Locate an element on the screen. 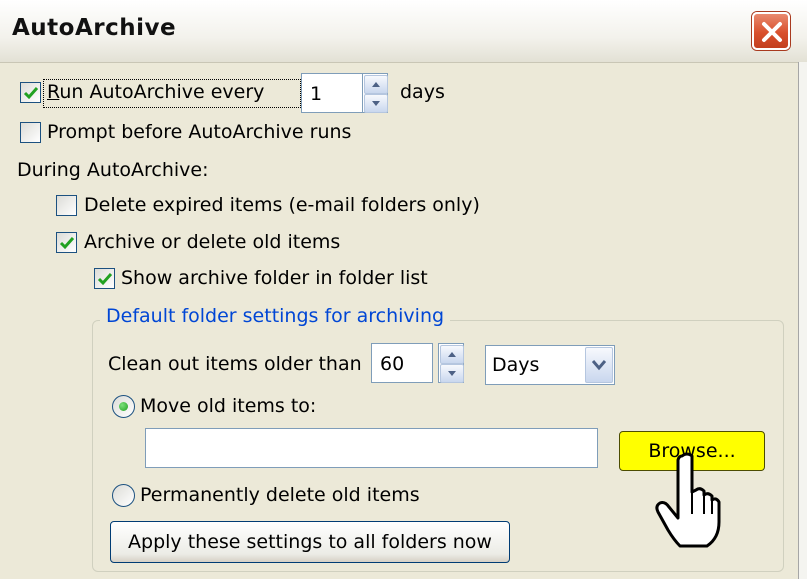 Image resolution: width=807 pixels, height=579 pixels. delete-expired-checkbox is located at coordinates (66, 205).